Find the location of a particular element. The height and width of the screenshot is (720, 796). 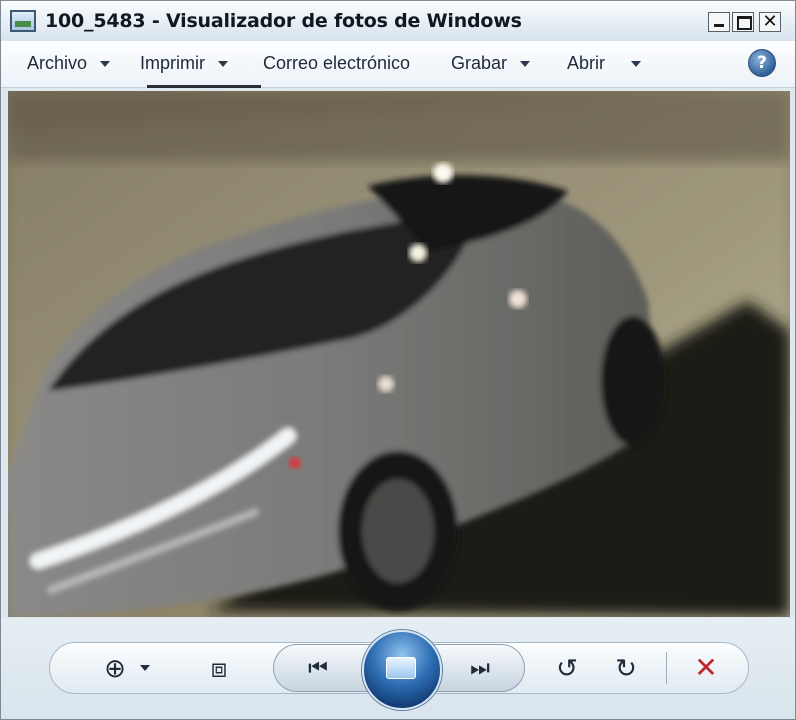

menu-archivo-label: Archivo is located at coordinates (57, 63).